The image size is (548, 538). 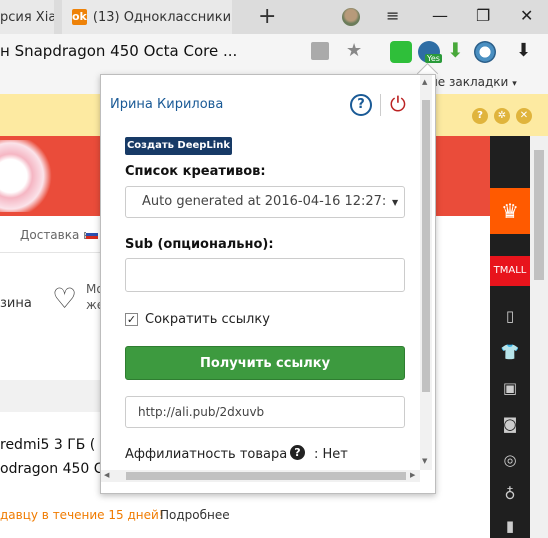 What do you see at coordinates (64, 298) in the screenshot?
I see `heart-icon: ♡` at bounding box center [64, 298].